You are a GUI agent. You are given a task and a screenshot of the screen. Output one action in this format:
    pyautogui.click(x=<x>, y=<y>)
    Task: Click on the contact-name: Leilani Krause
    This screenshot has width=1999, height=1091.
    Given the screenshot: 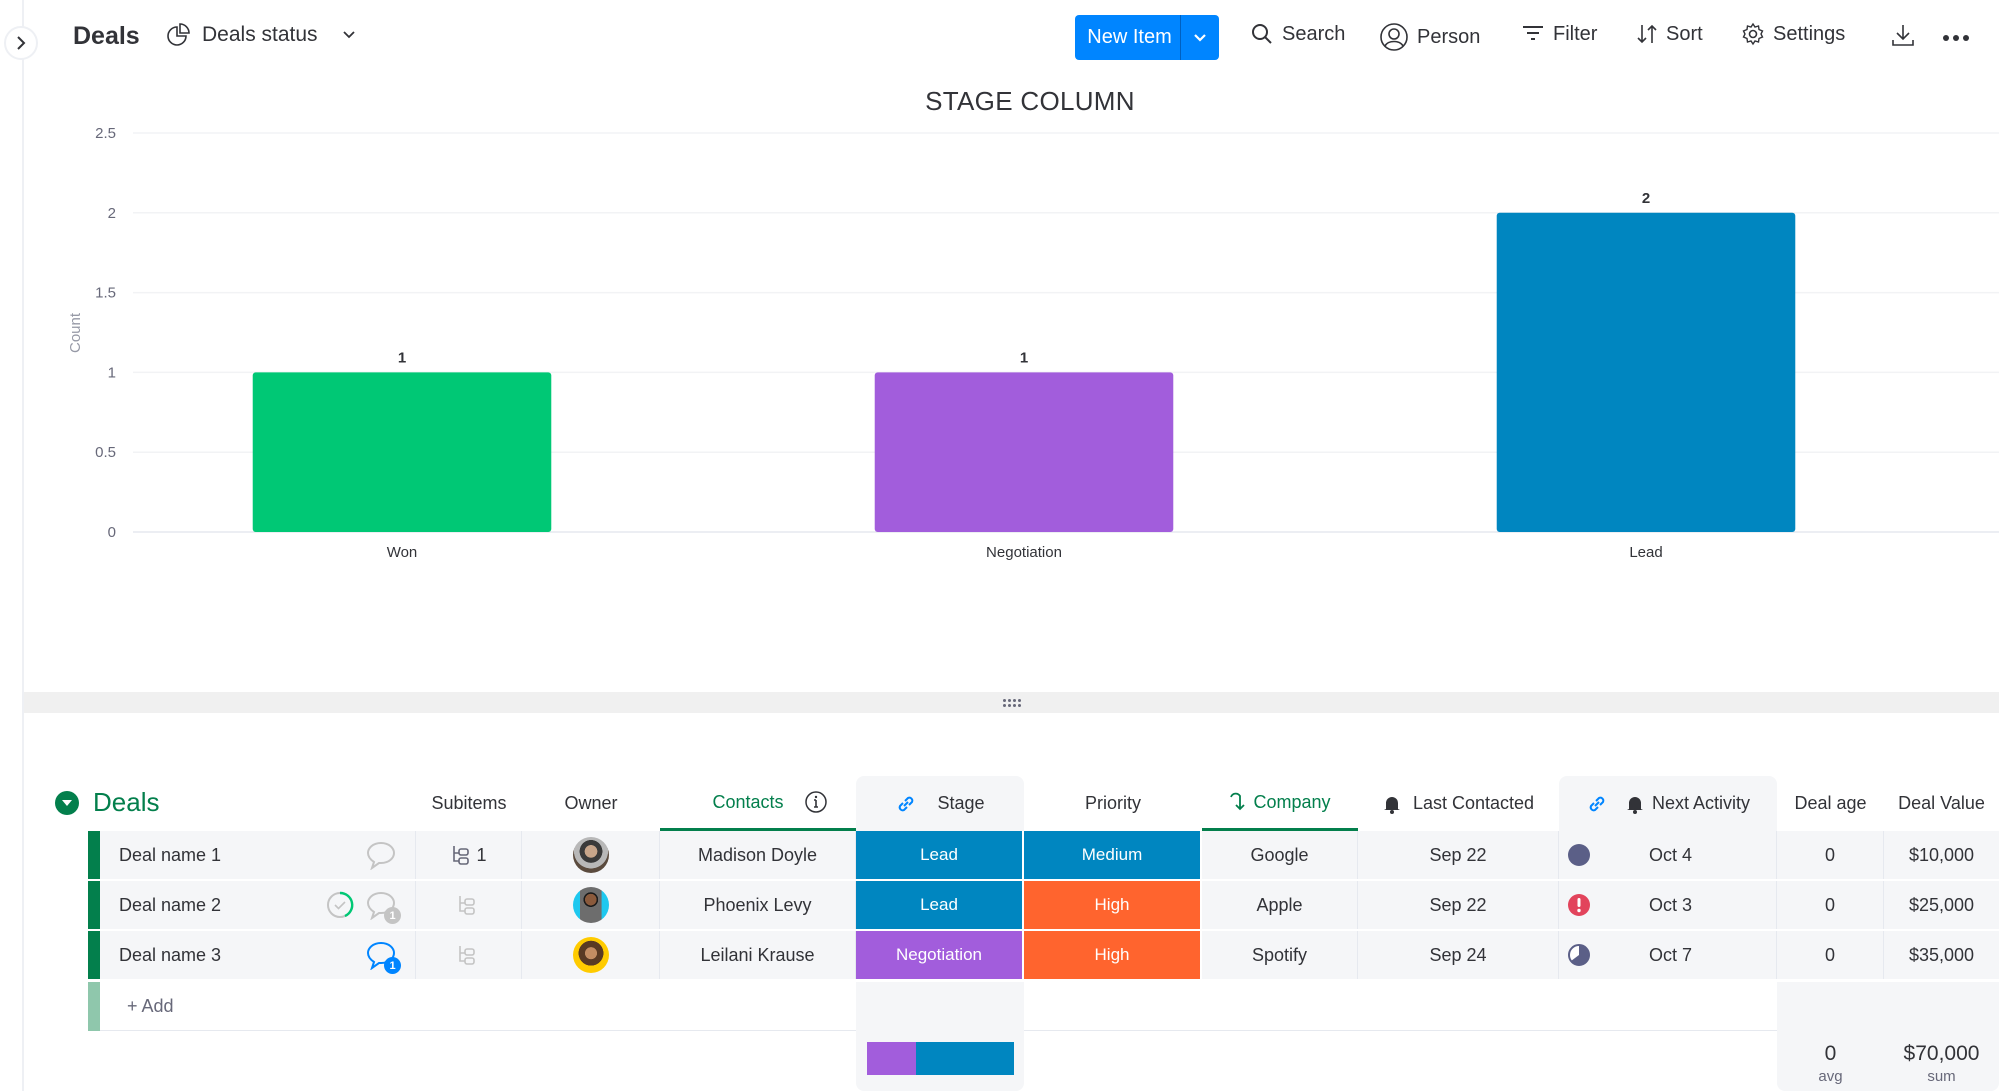 What is the action you would take?
    pyautogui.click(x=757, y=954)
    